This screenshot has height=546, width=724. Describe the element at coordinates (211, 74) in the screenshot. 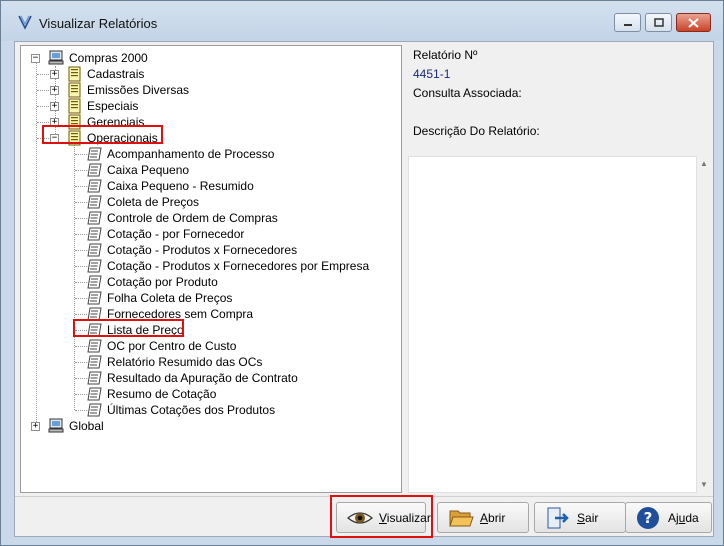

I see `tree-node-category: + Cadastrais` at that location.